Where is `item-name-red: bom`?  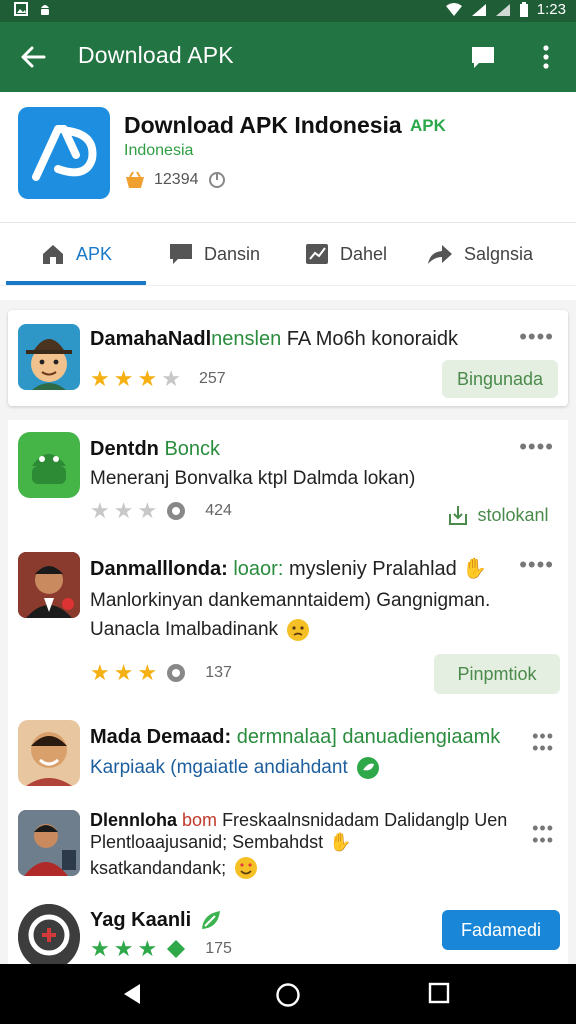
item-name-red: bom is located at coordinates (200, 820).